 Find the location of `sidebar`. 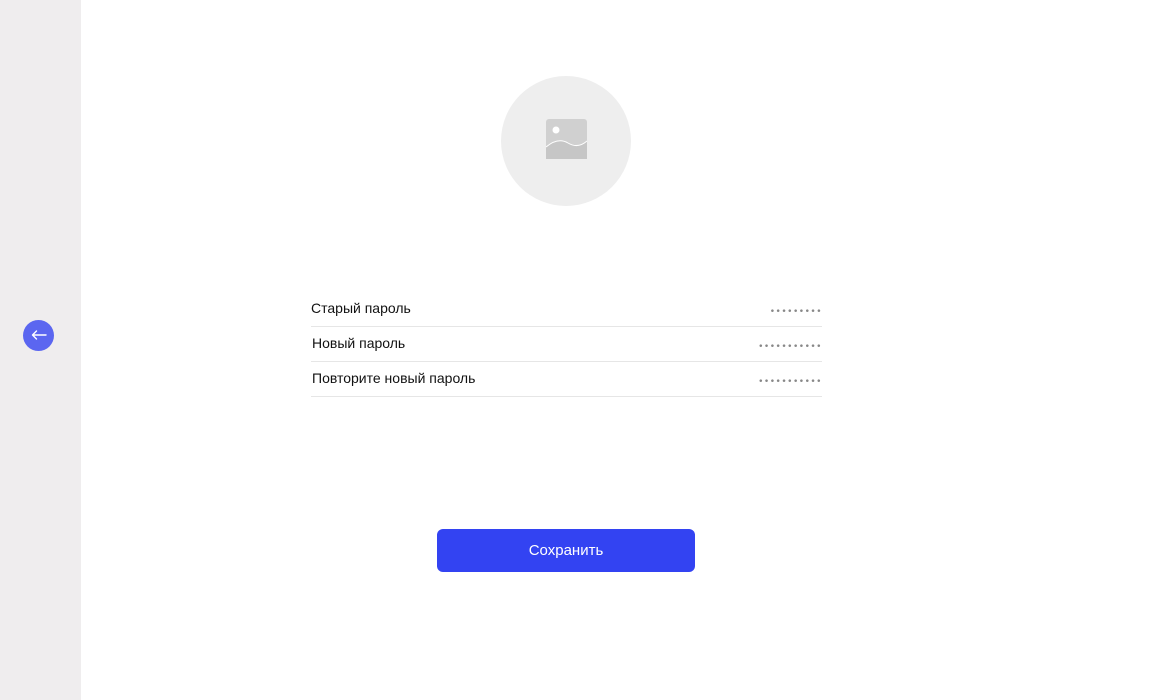

sidebar is located at coordinates (40, 350).